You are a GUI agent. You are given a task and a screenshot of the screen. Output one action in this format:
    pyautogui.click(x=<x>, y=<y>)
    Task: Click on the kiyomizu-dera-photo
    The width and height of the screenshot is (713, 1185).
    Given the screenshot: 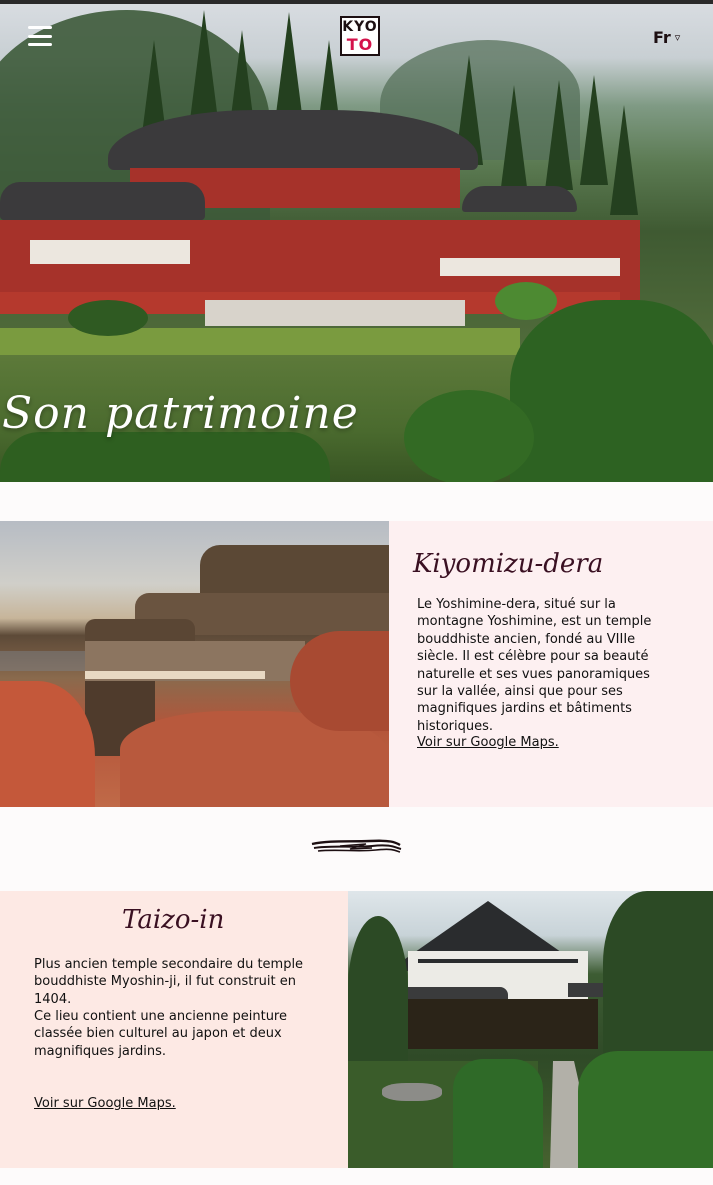 What is the action you would take?
    pyautogui.click(x=194, y=664)
    